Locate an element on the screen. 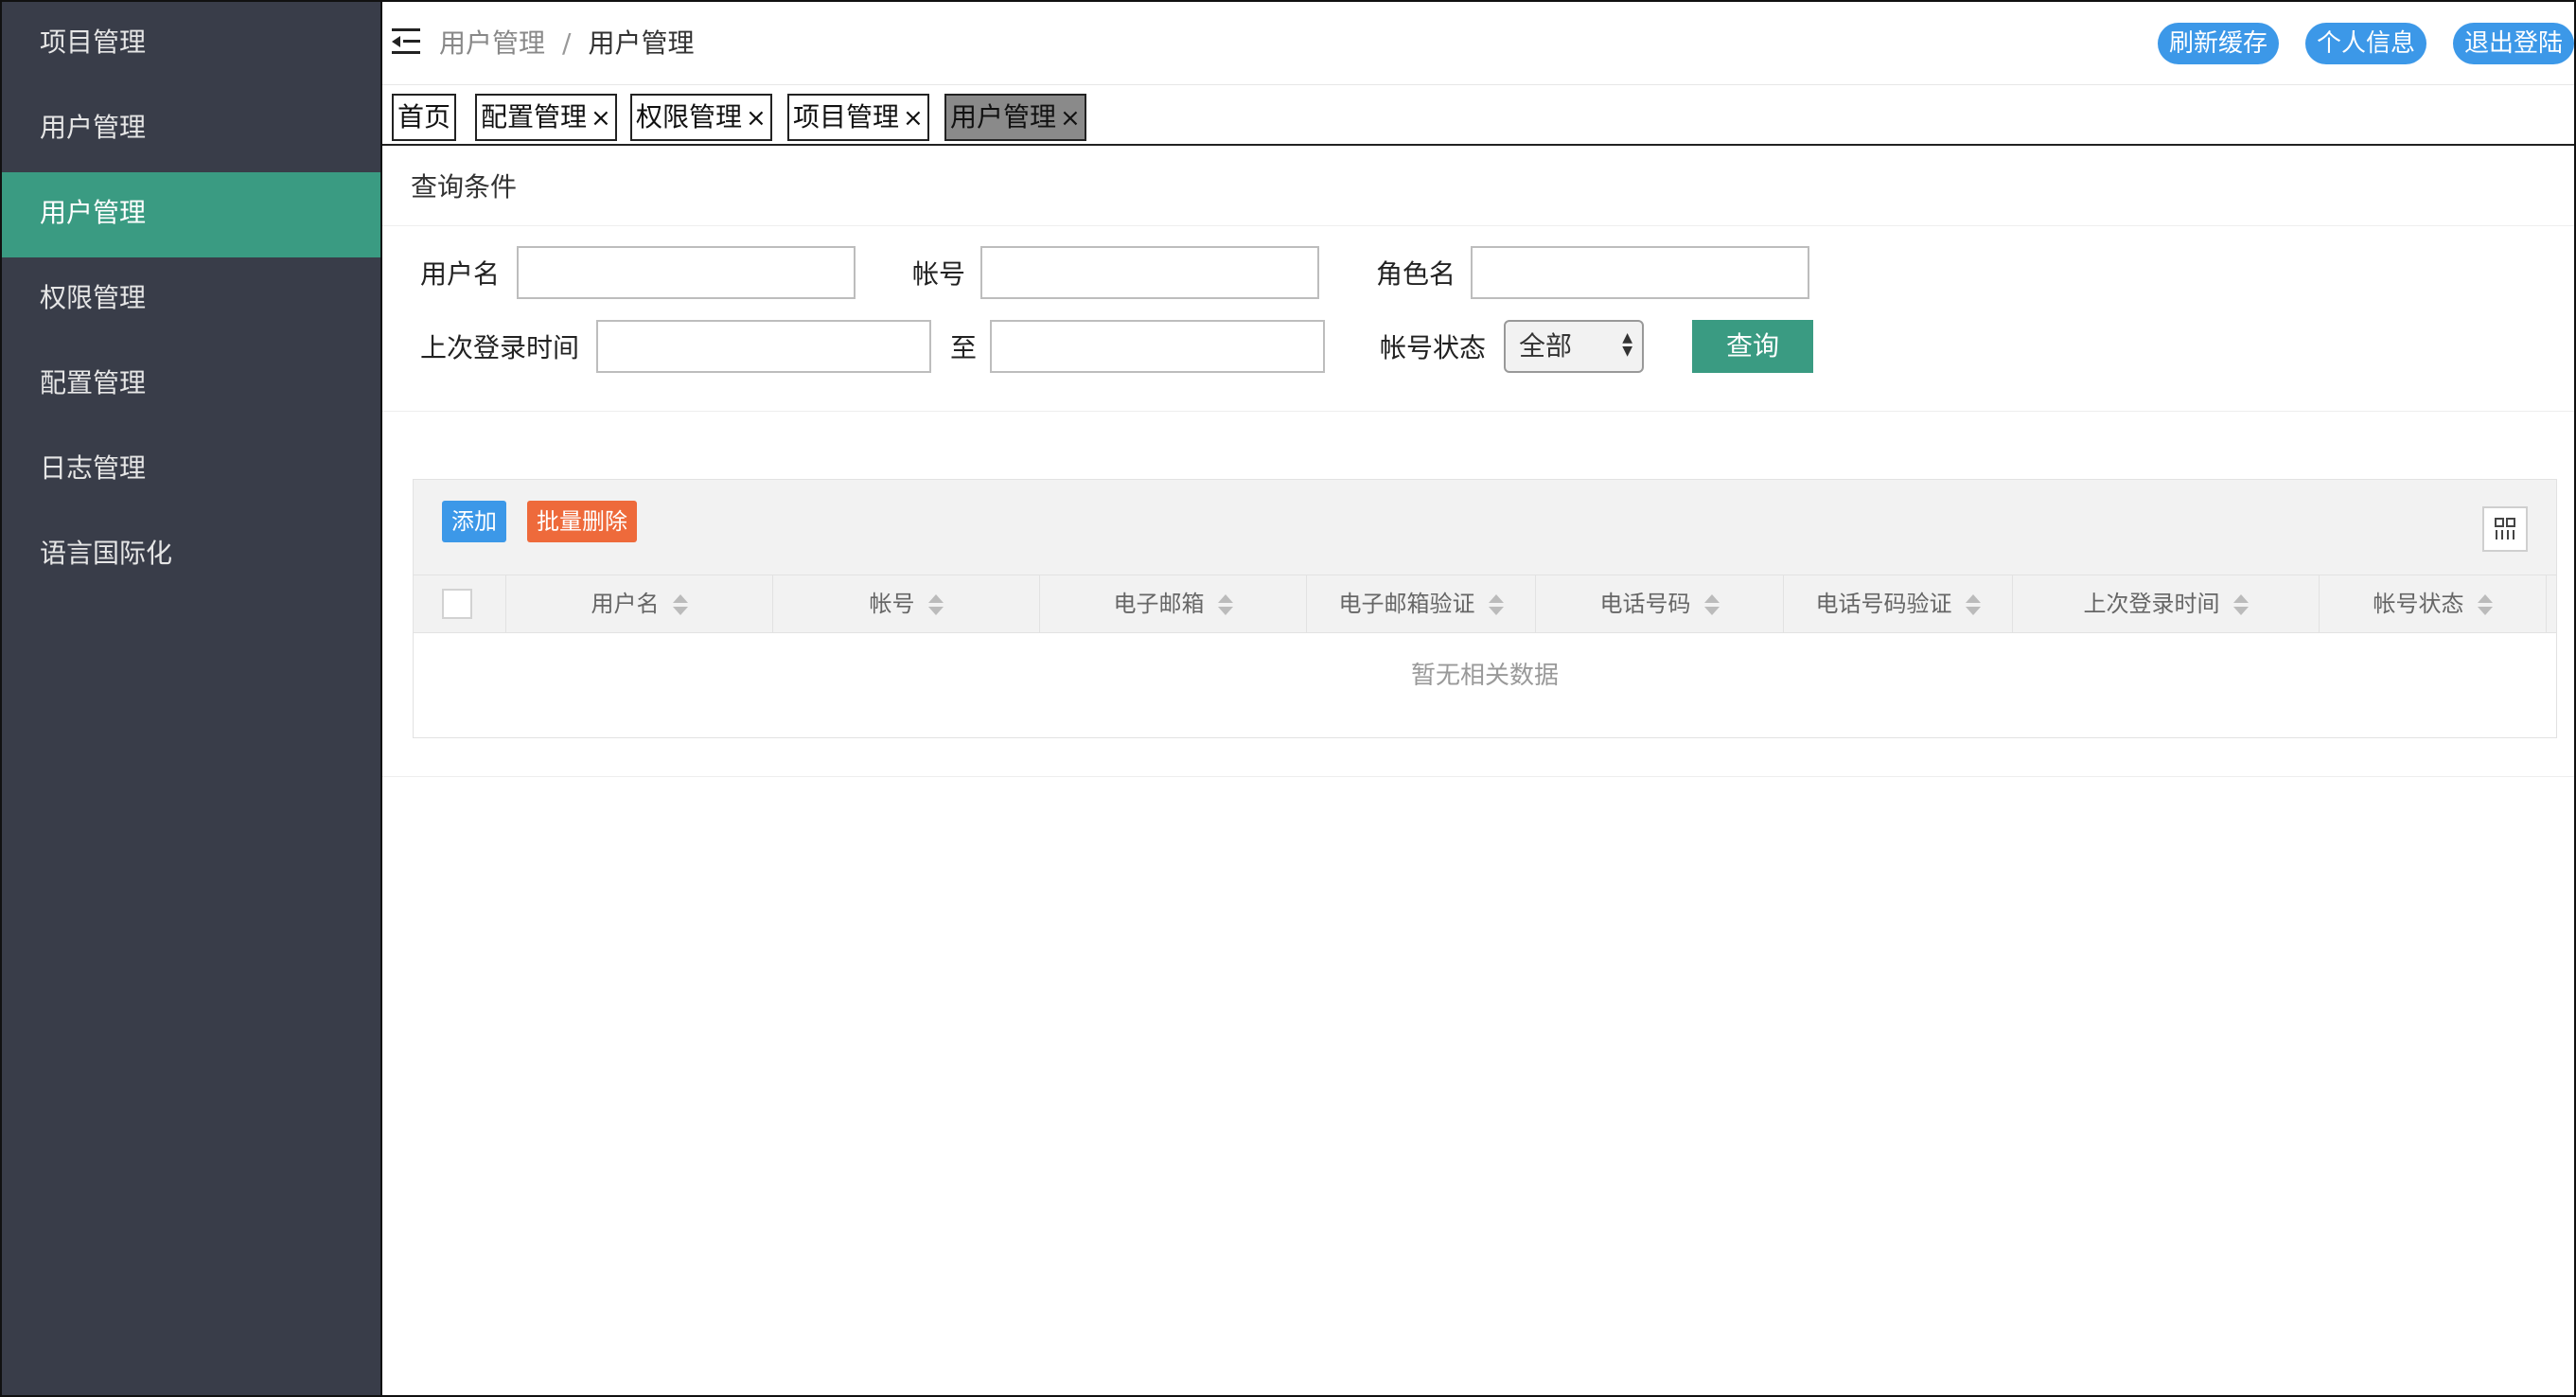  tab-label: 配置管理 is located at coordinates (534, 117).